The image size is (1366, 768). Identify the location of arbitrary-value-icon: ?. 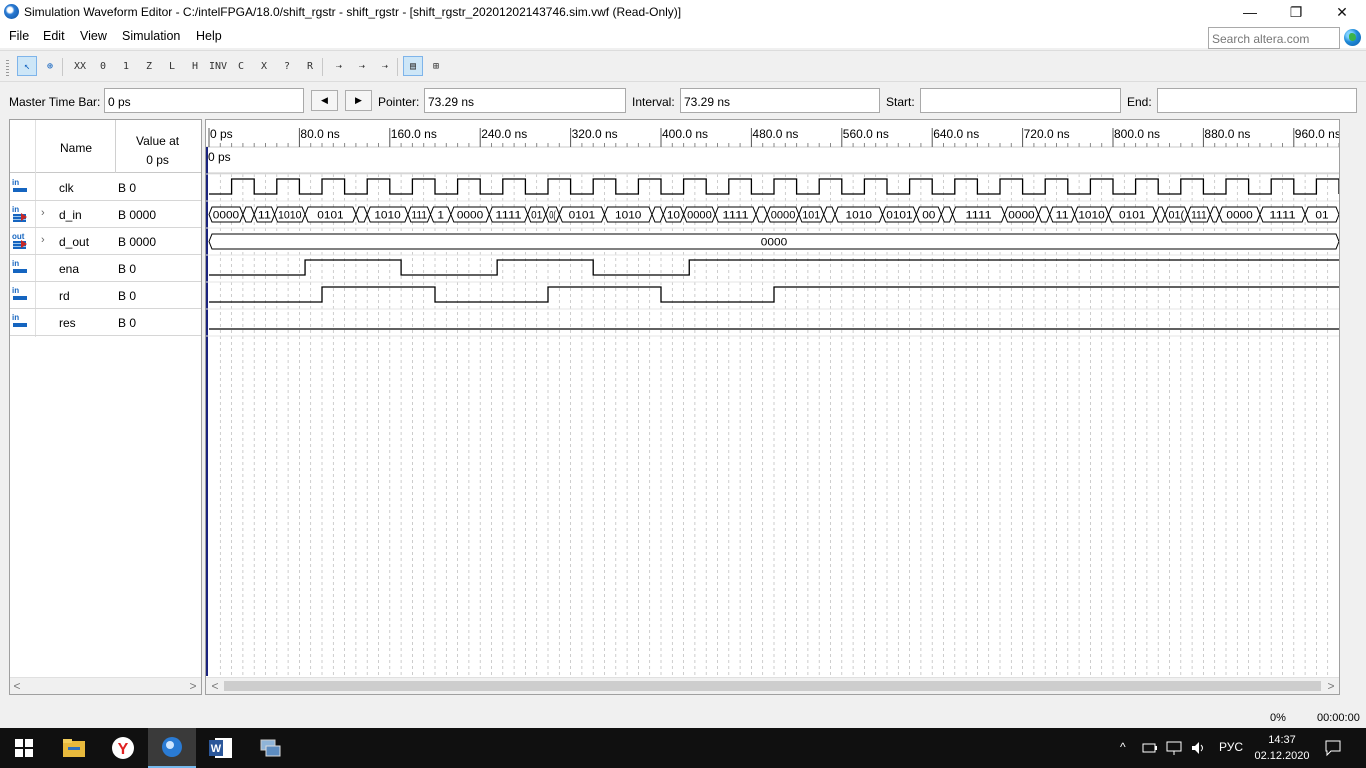
(287, 66).